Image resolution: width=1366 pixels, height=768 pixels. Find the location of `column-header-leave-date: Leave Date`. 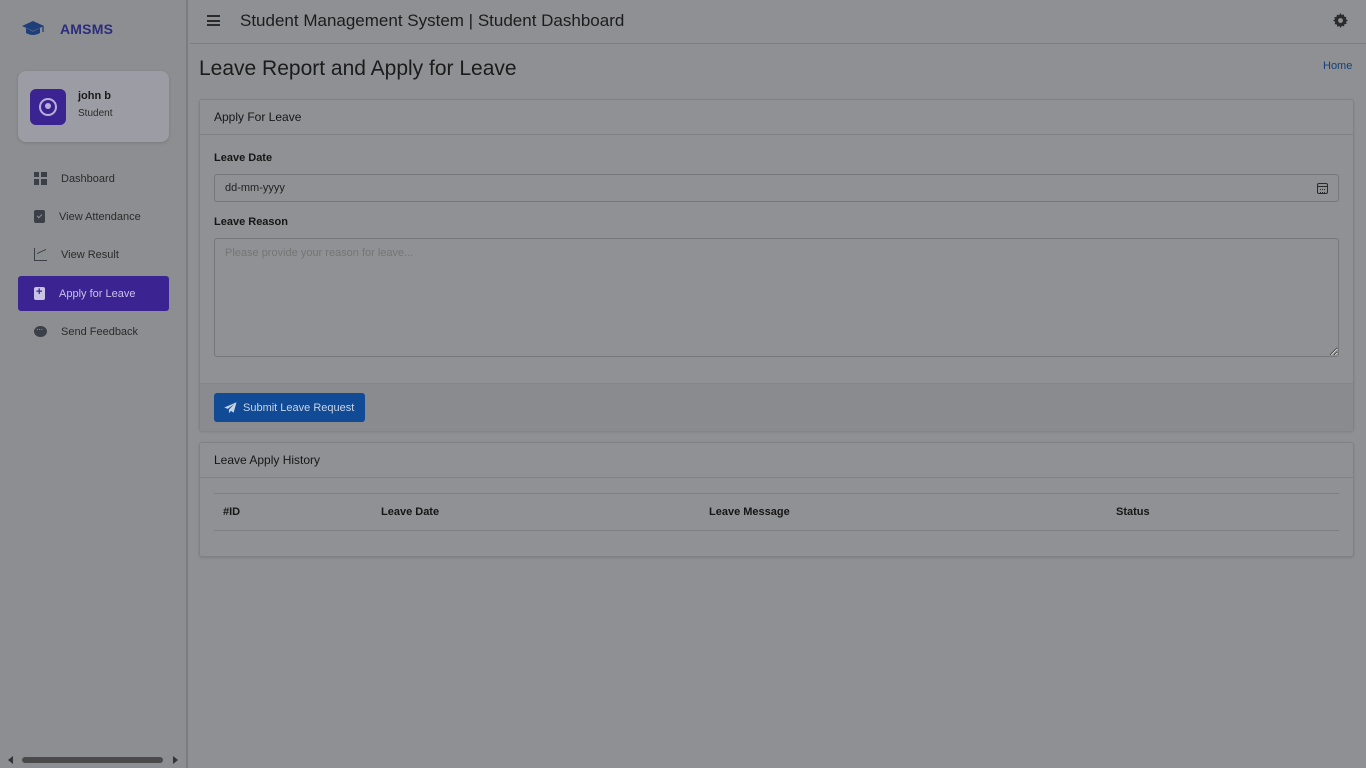

column-header-leave-date: Leave Date is located at coordinates (410, 512).